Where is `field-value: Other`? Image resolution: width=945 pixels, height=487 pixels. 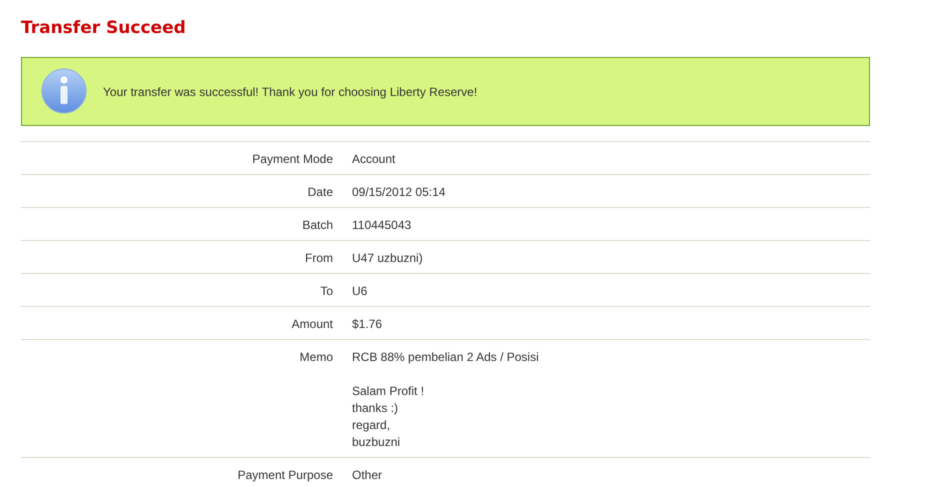 field-value: Other is located at coordinates (367, 475).